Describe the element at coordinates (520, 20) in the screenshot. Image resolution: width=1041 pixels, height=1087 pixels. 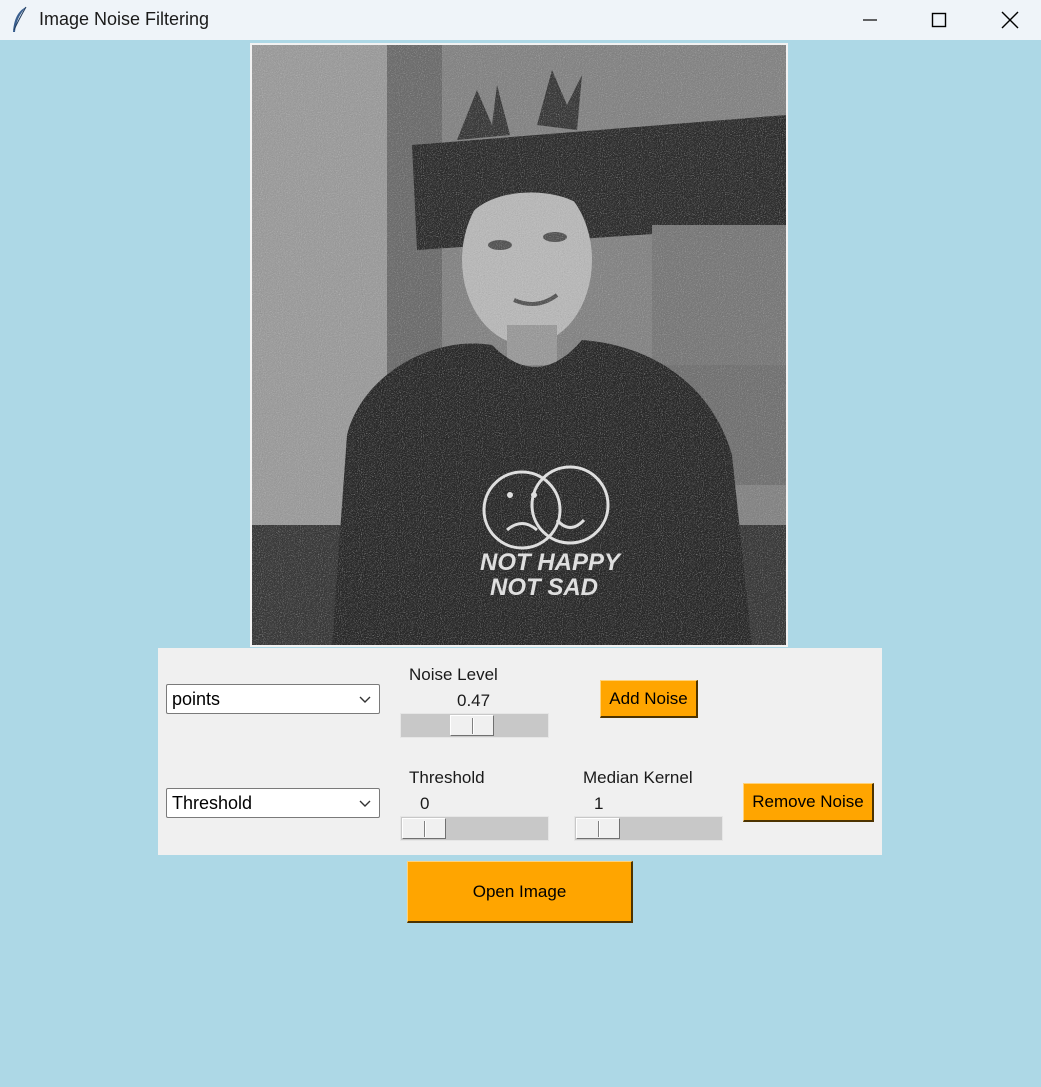
I see `title-bar: Image Noise Filtering` at that location.